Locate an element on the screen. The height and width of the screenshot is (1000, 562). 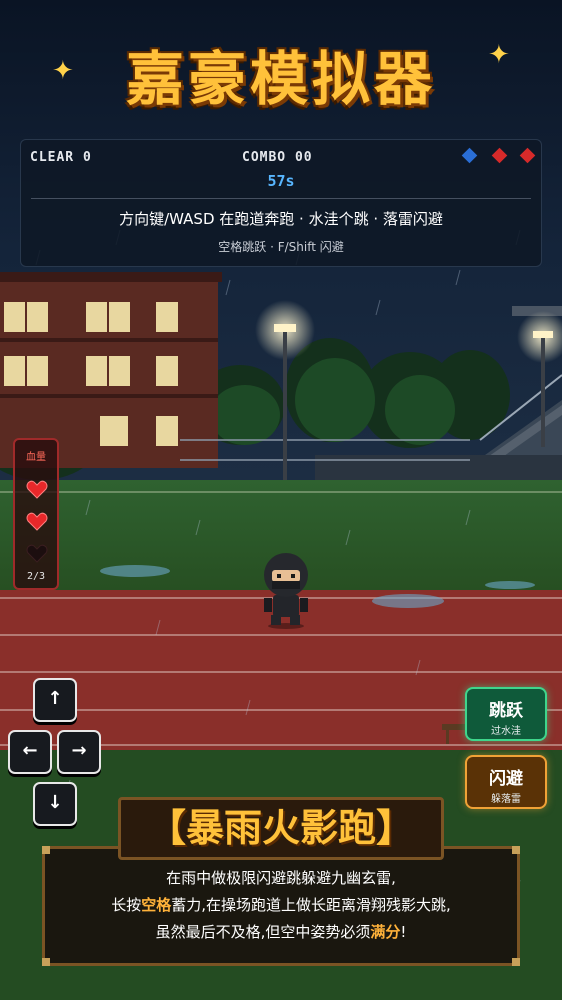
description-line-3: 虽然最后不及格,但空中姿势必须满分! is located at coordinates (281, 932).